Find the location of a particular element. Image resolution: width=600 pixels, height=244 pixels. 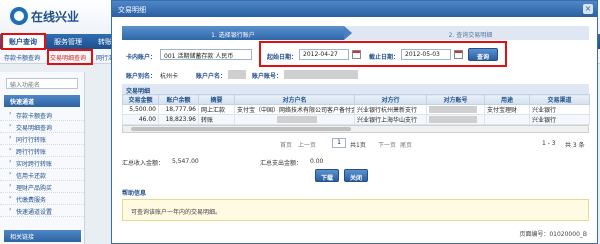

help-box: 可查询该账户一年内的交易明细。 is located at coordinates (355, 210).